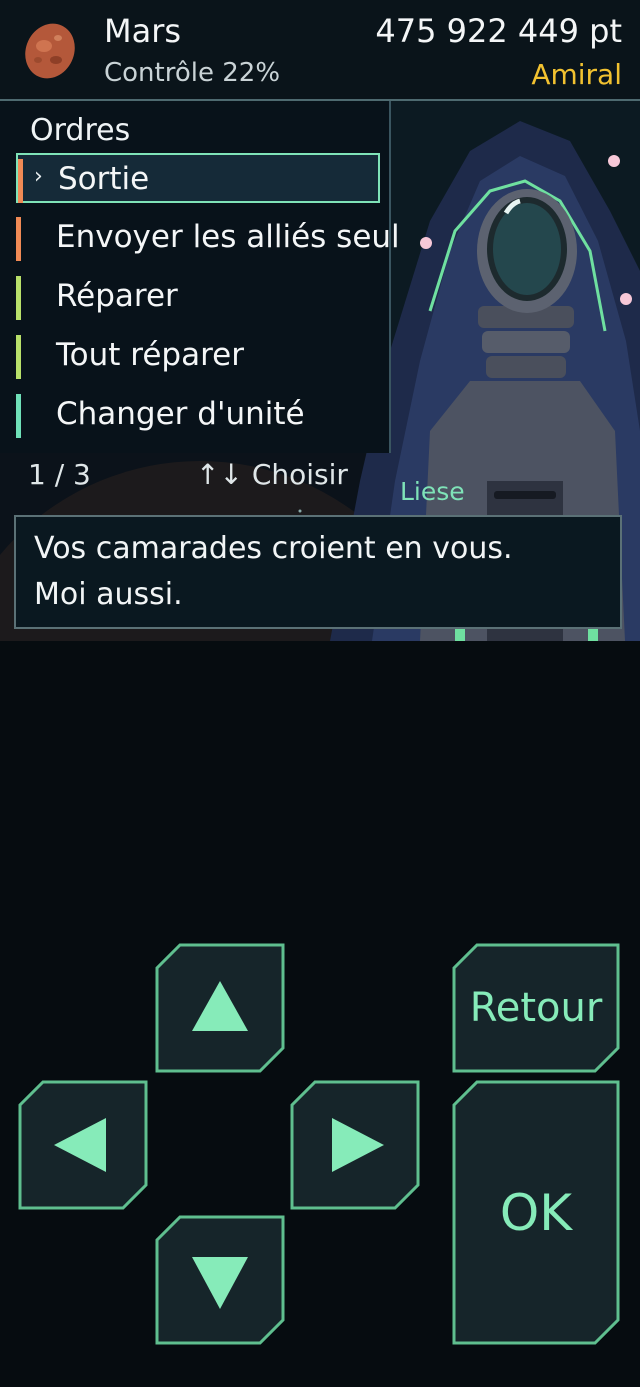 This screenshot has height=1387, width=640. I want to click on speaker-name: Liese, so click(432, 491).